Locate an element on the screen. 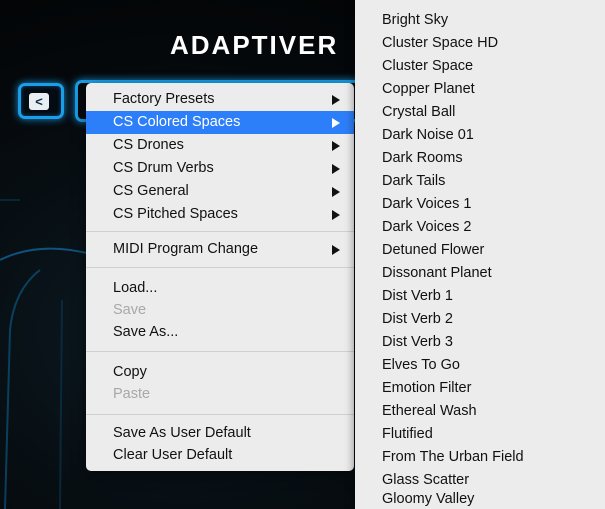  submenu-item: Cluster Space HD is located at coordinates (440, 43).